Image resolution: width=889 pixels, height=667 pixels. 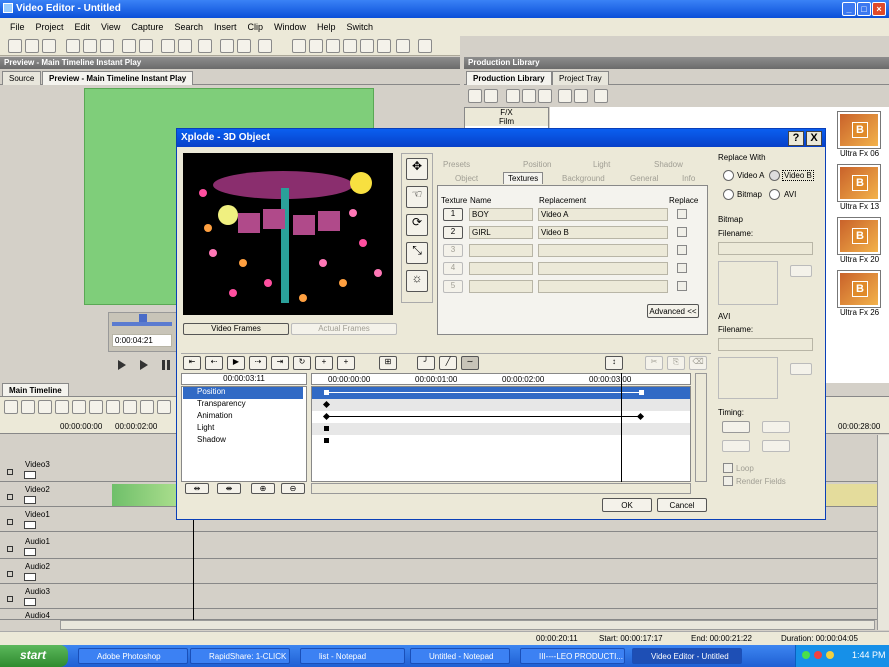 What do you see at coordinates (501, 488) in the screenshot?
I see `kf-hscroll` at bounding box center [501, 488].